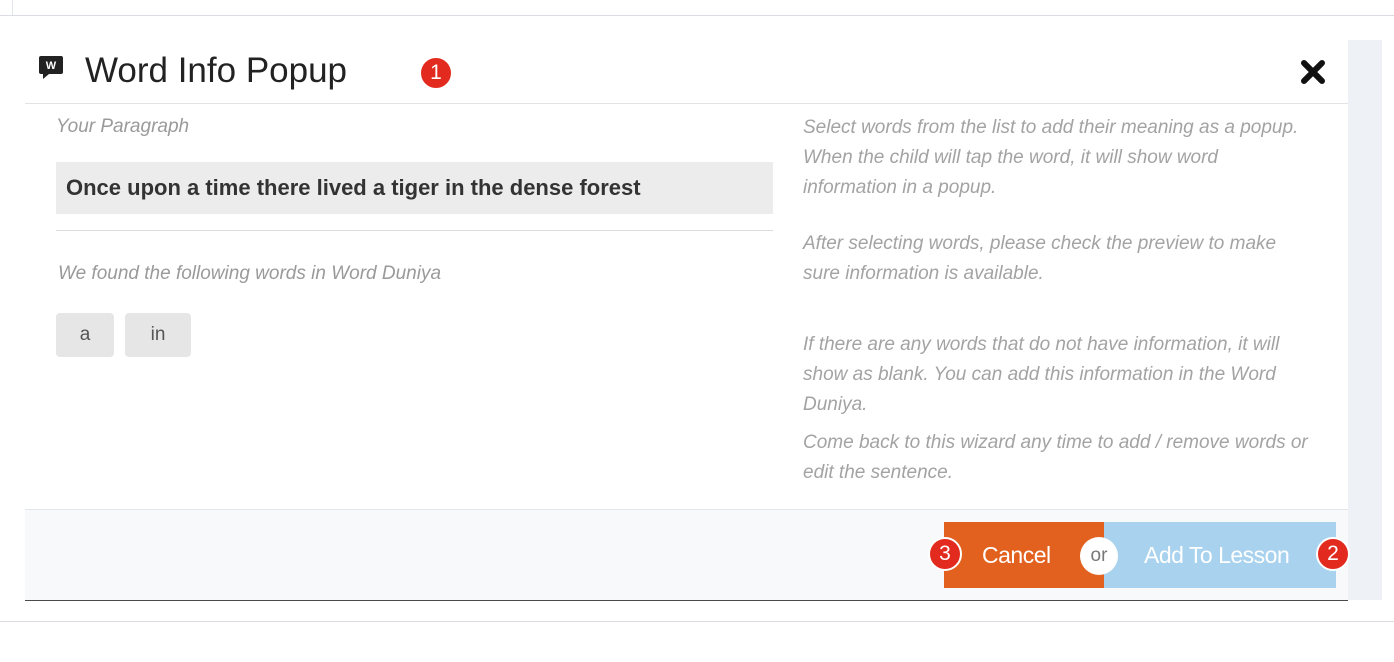 The height and width of the screenshot is (662, 1394). What do you see at coordinates (123, 126) in the screenshot?
I see `paragraph-label: Your Paragraph` at bounding box center [123, 126].